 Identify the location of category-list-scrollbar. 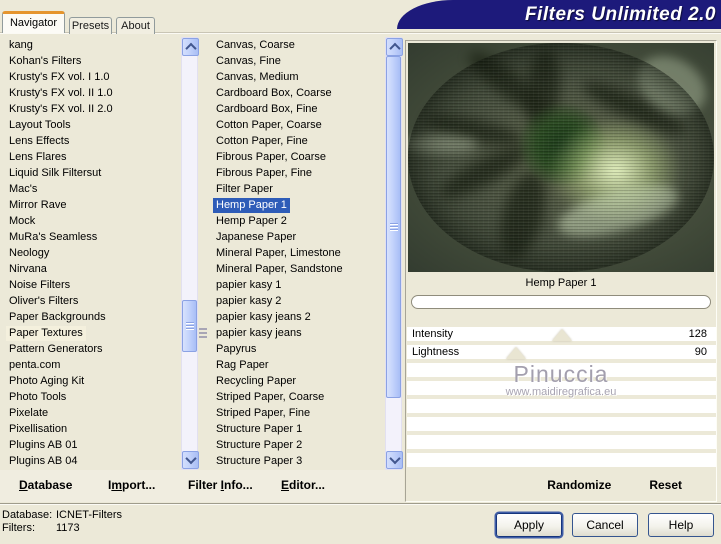
(190, 253).